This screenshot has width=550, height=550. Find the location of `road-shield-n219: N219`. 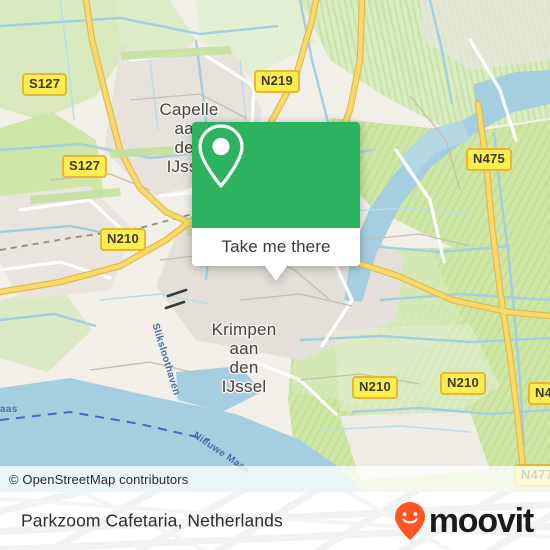

road-shield-n219: N219 is located at coordinates (277, 81).